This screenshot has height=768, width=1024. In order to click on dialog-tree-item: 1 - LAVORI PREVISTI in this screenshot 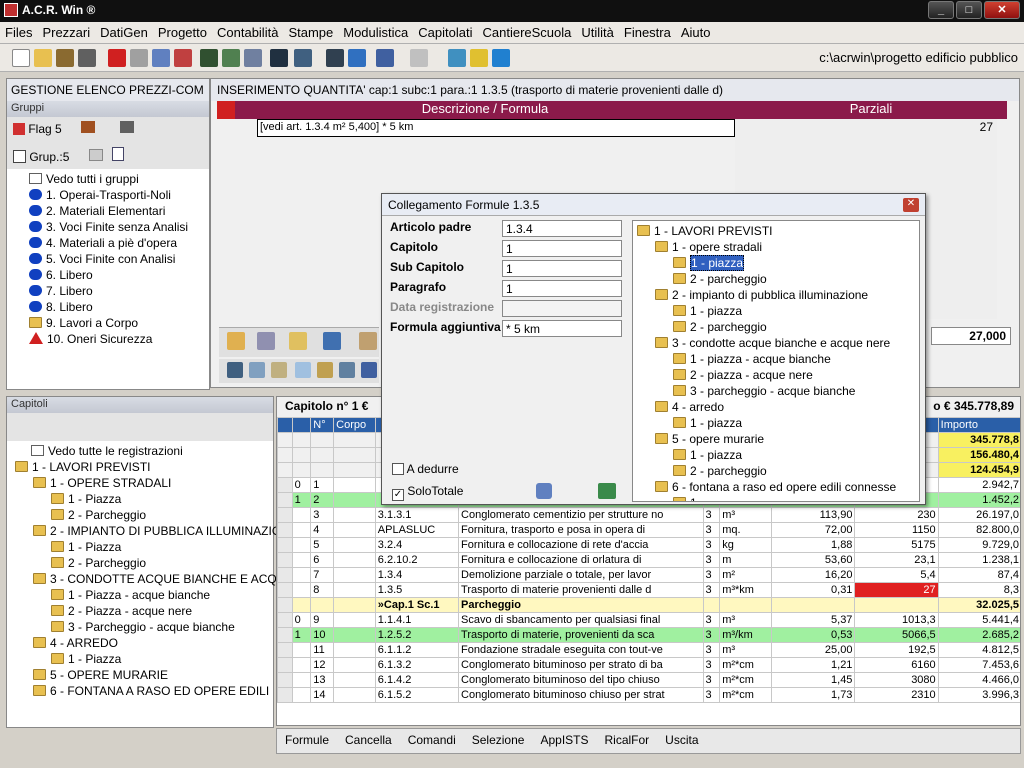, I will do `click(778, 231)`.